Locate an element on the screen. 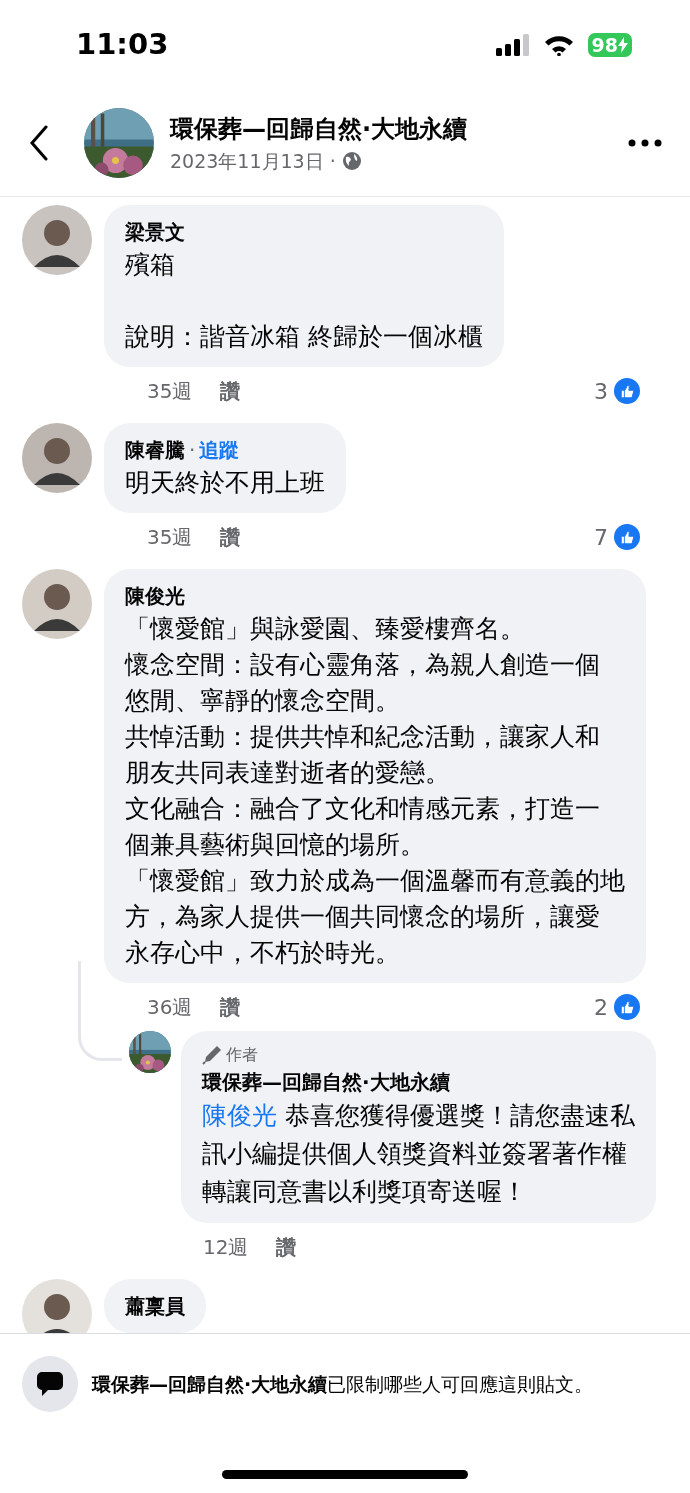 Image resolution: width=690 pixels, height=1493 pixels. reaction-count: 7 is located at coordinates (601, 537).